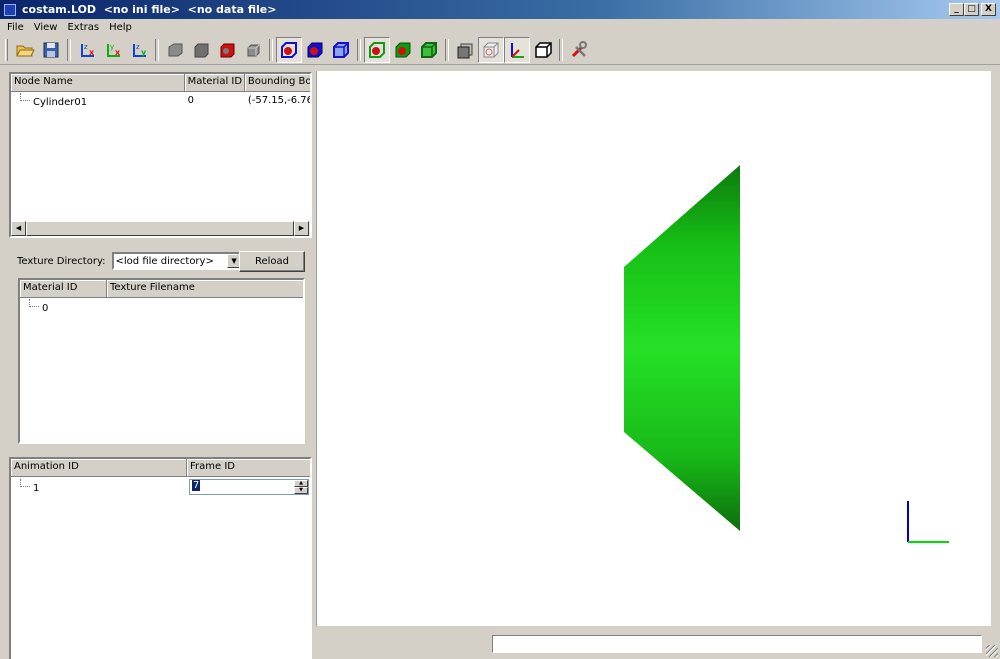 The height and width of the screenshot is (659, 1000). I want to click on tools-button, so click(579, 50).